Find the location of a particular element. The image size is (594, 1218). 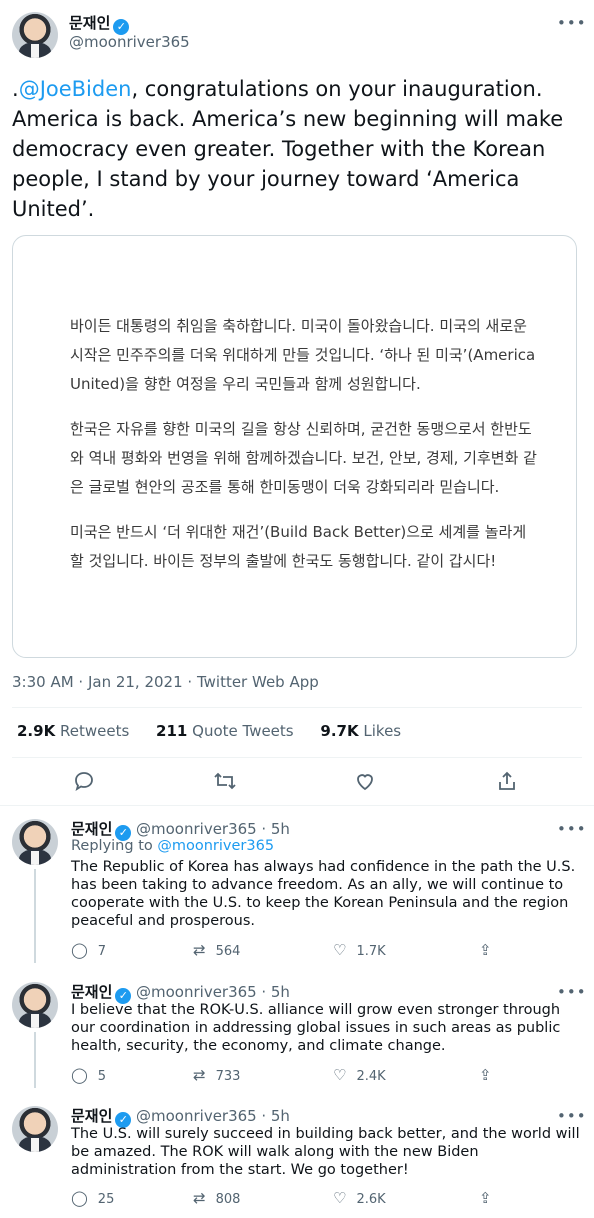

reply-button: ◯ 7 is located at coordinates (88, 950).